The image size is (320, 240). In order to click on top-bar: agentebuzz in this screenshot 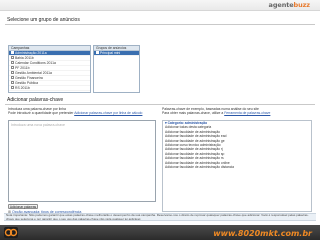, I will do `click(160, 5)`.